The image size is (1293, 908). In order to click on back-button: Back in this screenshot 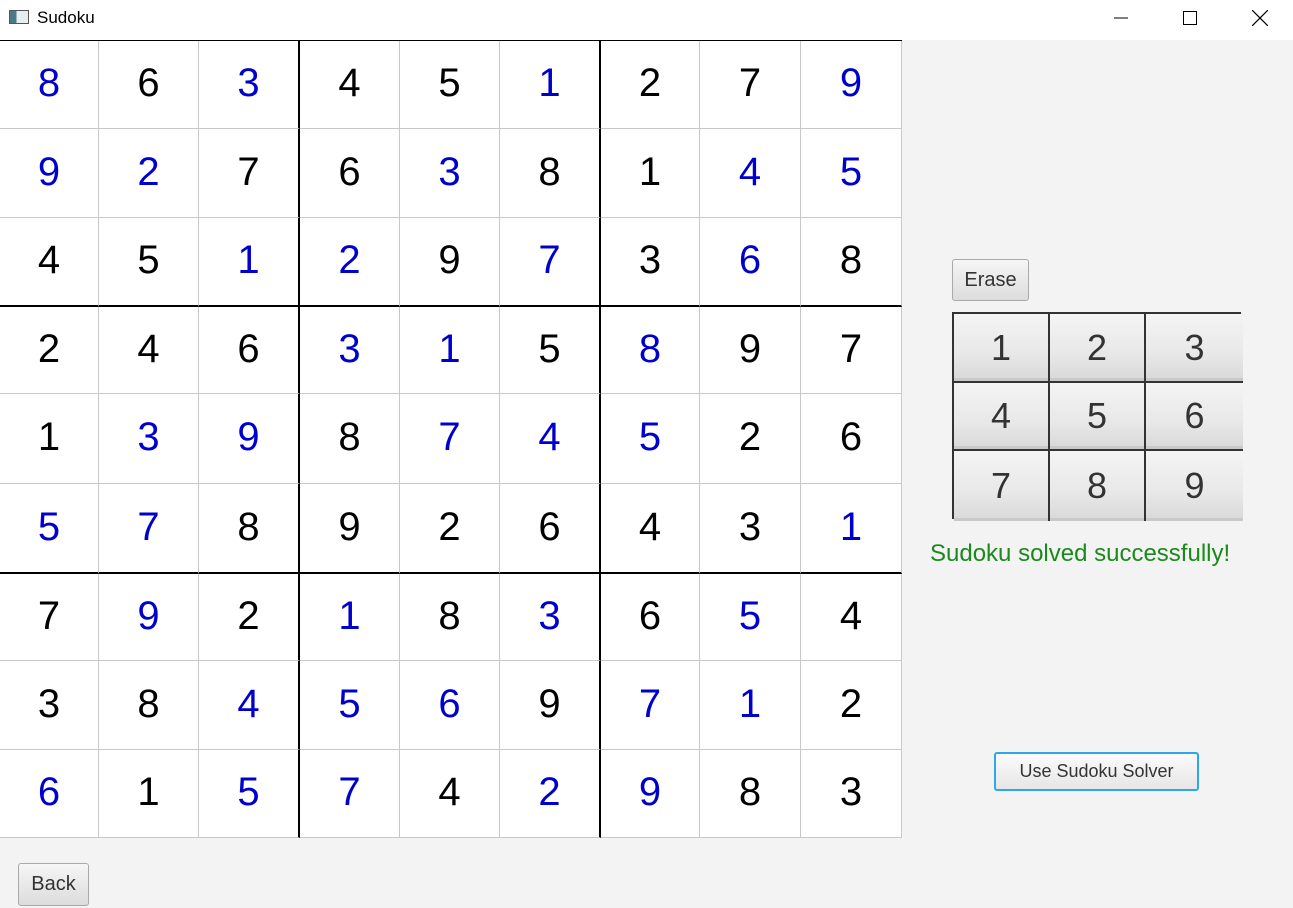, I will do `click(53, 884)`.